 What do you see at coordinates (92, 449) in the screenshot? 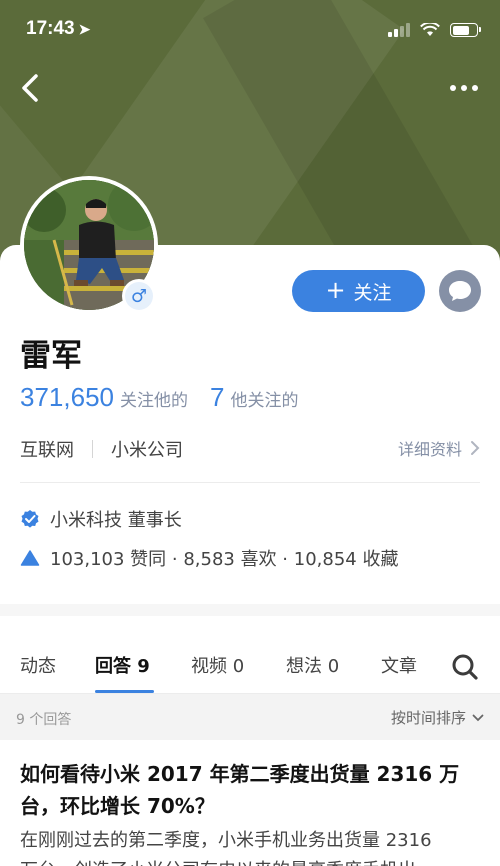
I see `tag-divider` at bounding box center [92, 449].